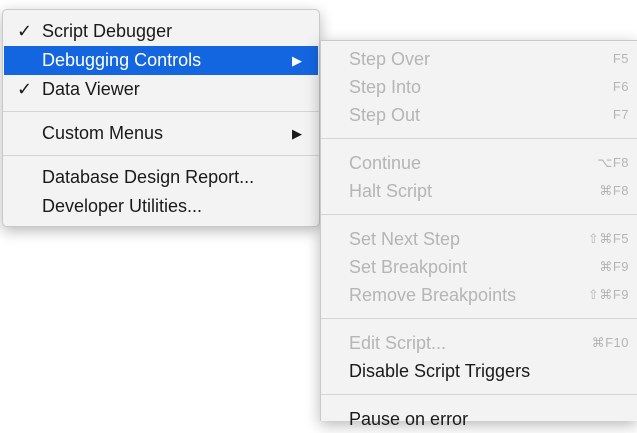  Describe the element at coordinates (385, 87) in the screenshot. I see `menu-item-label: Step Into` at that location.